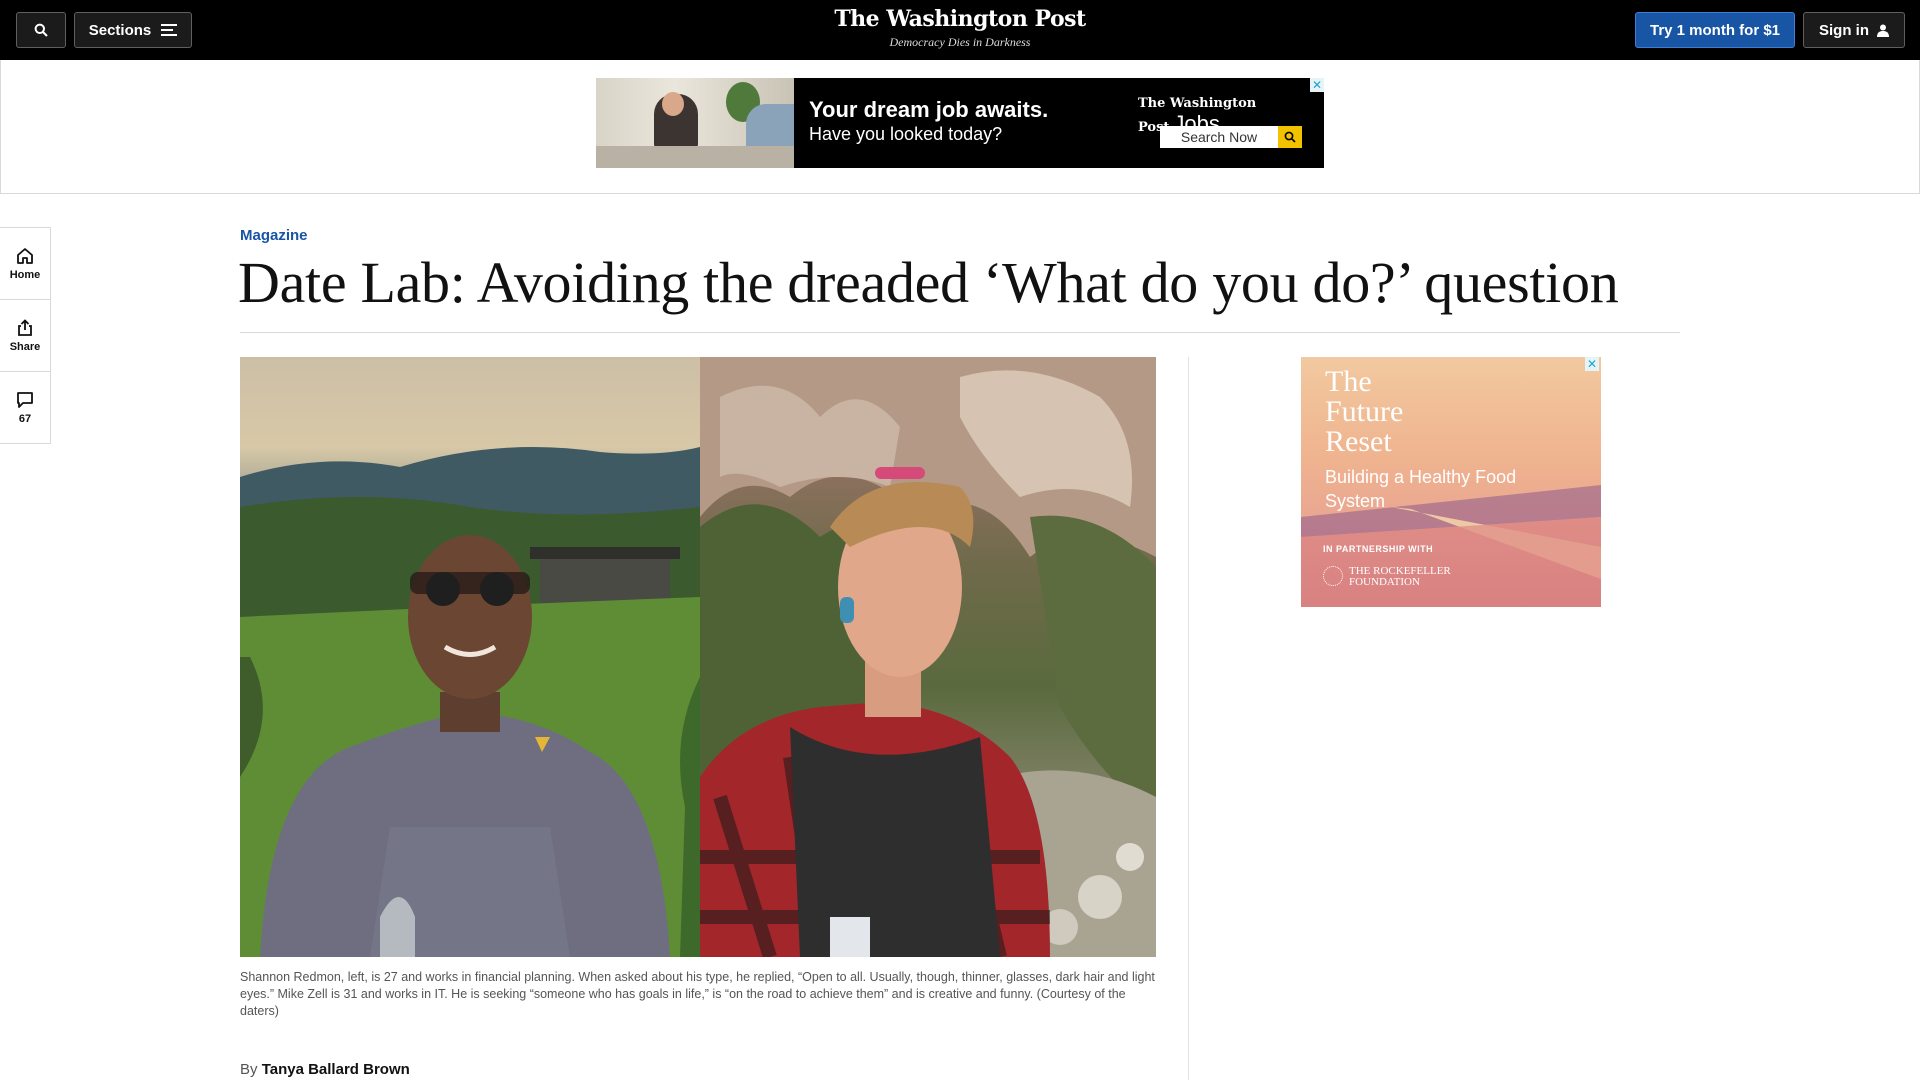  Describe the element at coordinates (1188, 718) in the screenshot. I see `column-divider` at that location.